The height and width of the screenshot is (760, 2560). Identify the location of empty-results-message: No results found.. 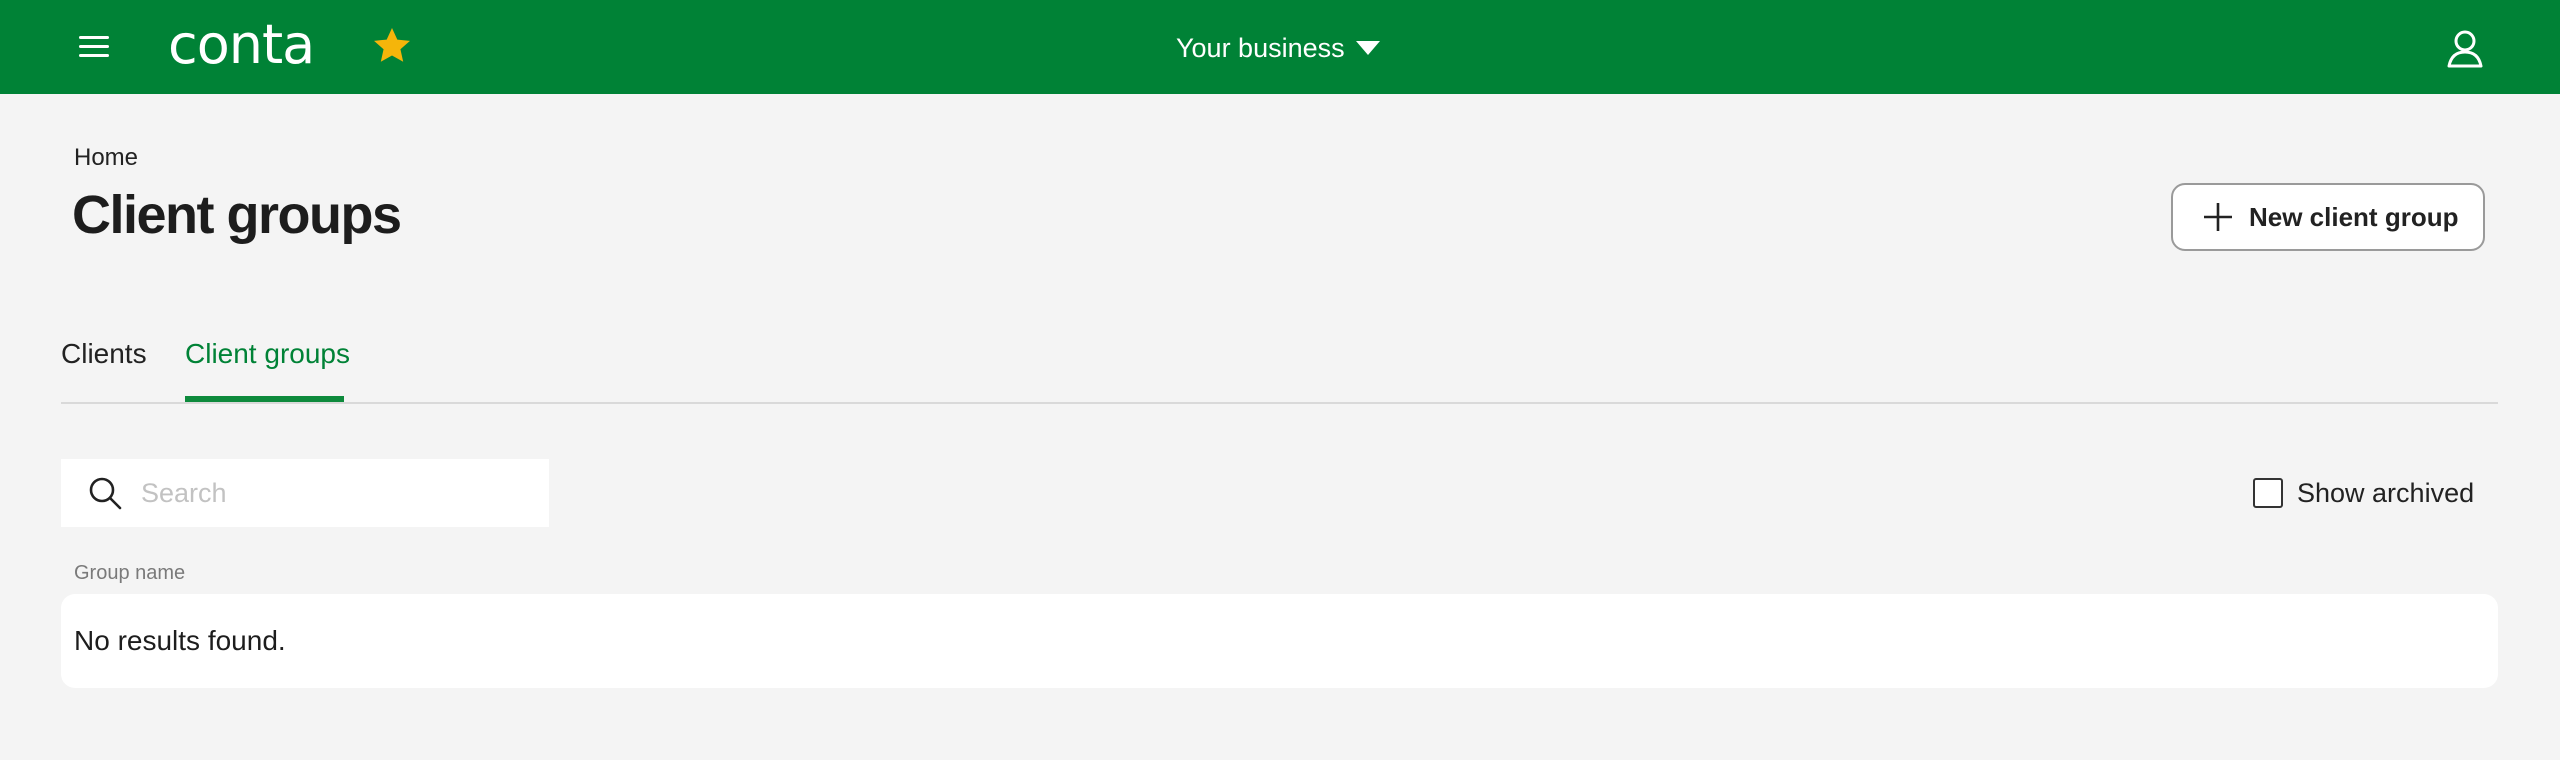
(180, 640).